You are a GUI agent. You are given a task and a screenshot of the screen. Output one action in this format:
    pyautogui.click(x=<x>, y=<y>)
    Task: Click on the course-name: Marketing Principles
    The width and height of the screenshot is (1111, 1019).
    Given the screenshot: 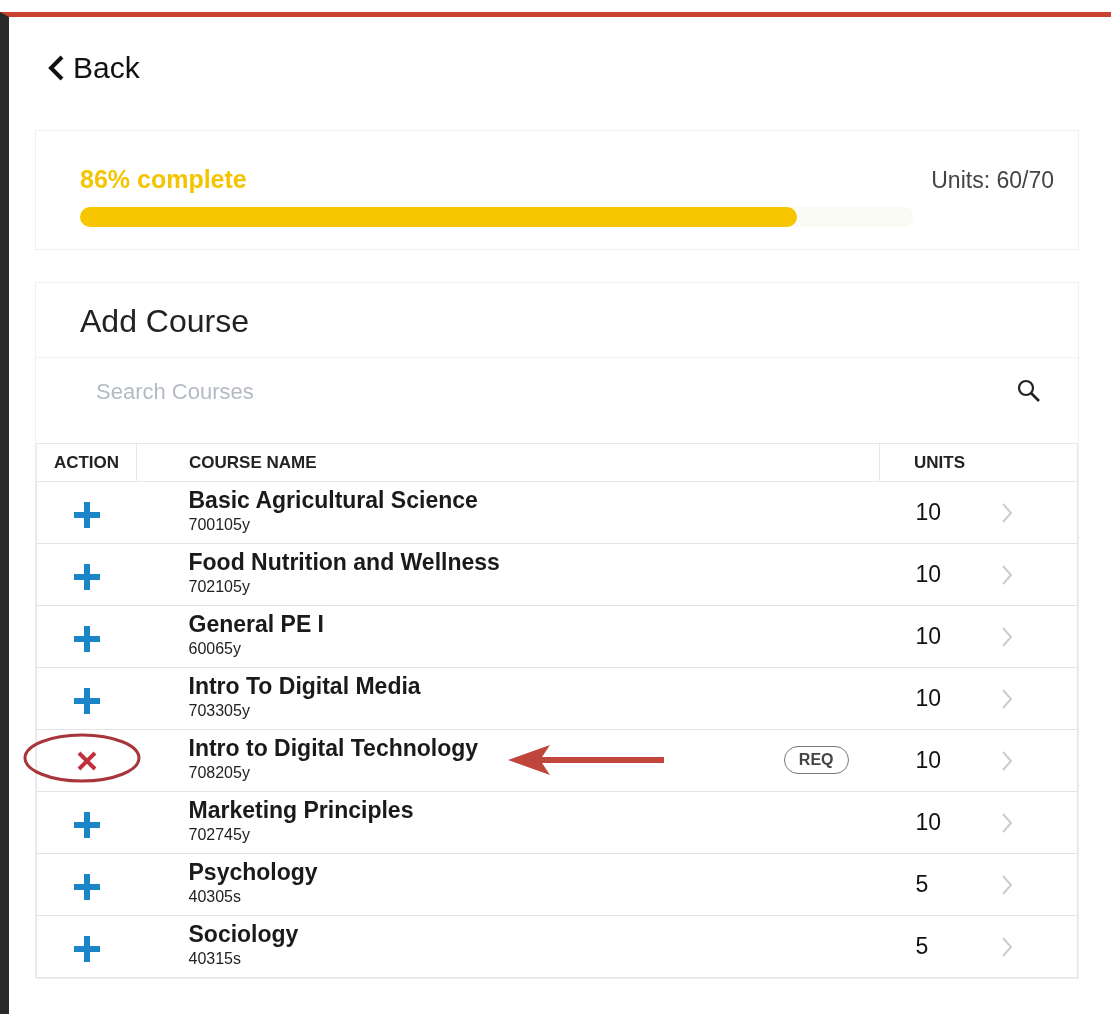 What is the action you would take?
    pyautogui.click(x=301, y=810)
    